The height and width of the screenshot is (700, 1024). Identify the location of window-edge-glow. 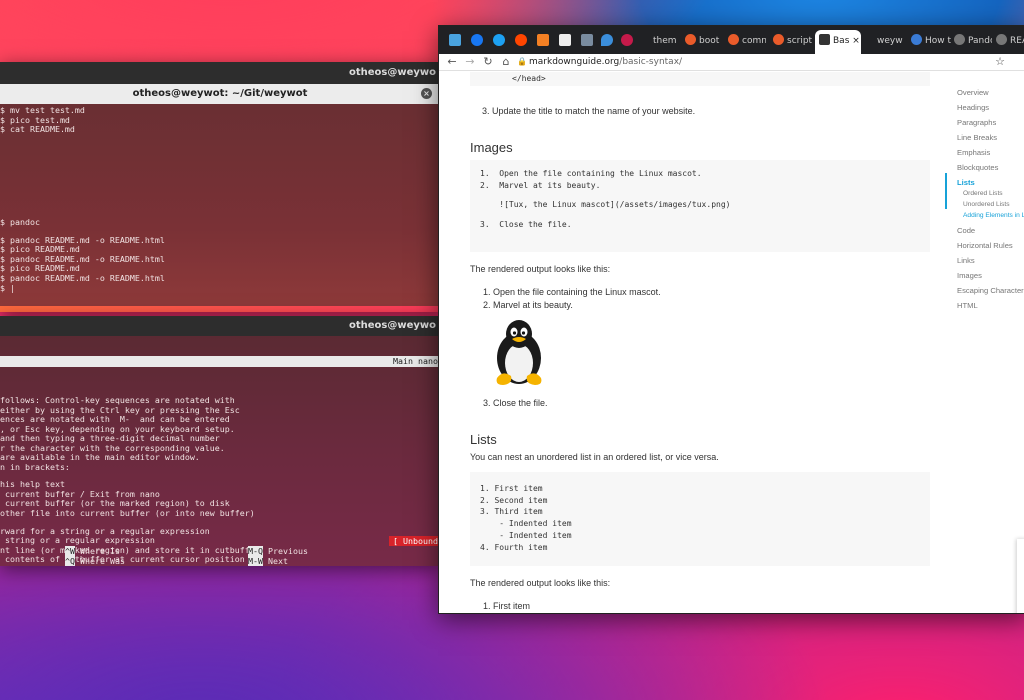
(220, 309).